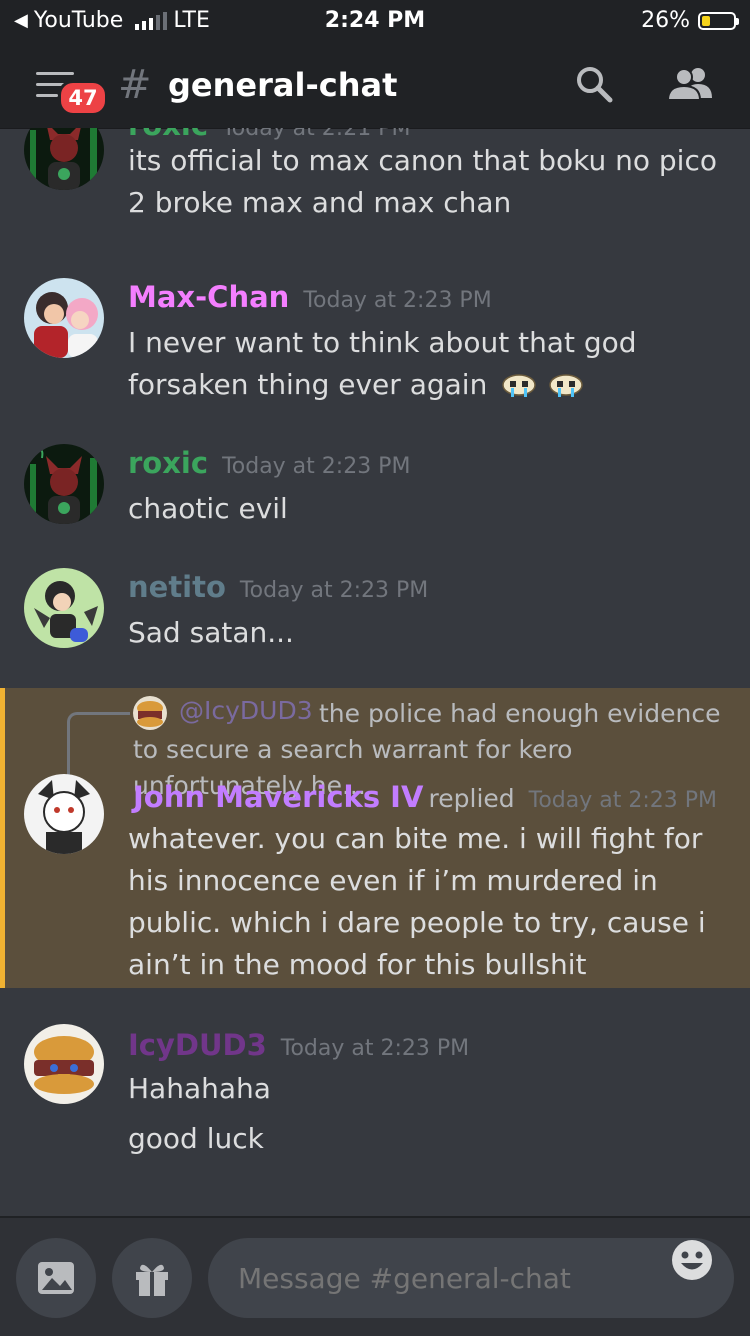  Describe the element at coordinates (690, 84) in the screenshot. I see `members-icon` at that location.